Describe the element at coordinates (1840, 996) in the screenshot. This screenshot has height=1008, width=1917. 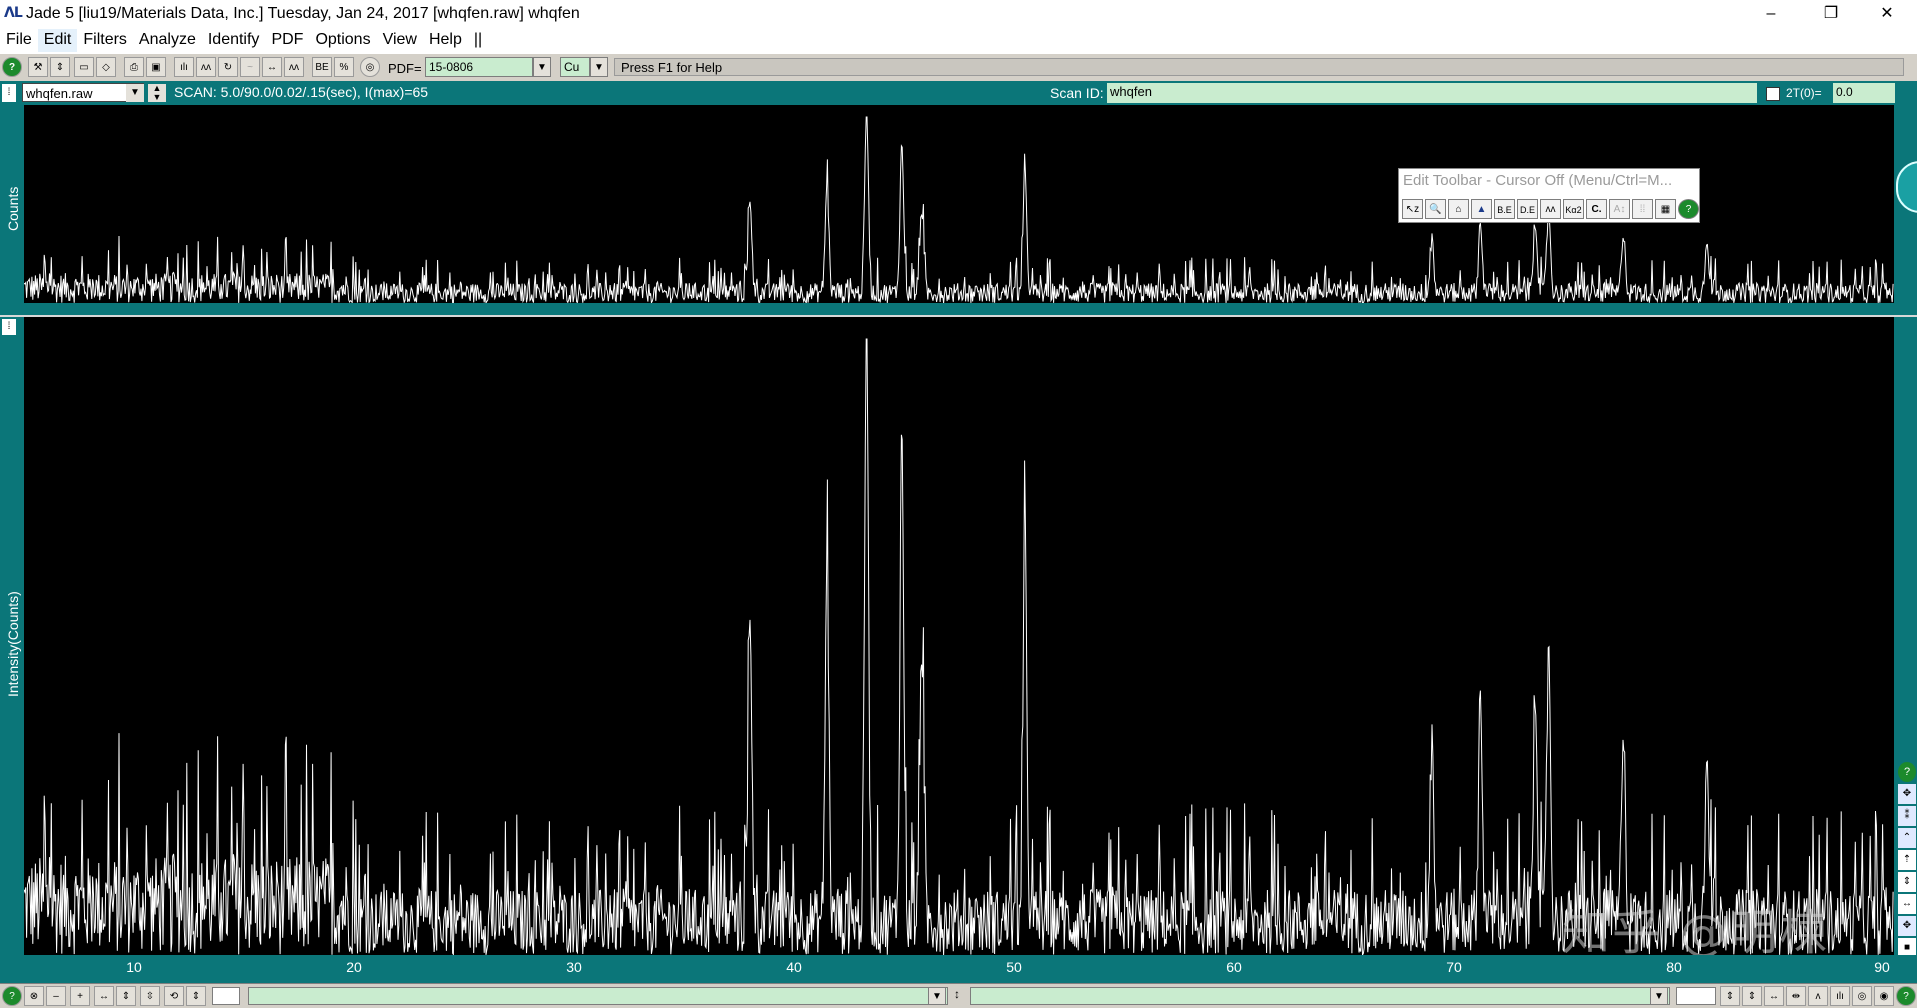
I see `nav-bars-icon: ılı` at that location.